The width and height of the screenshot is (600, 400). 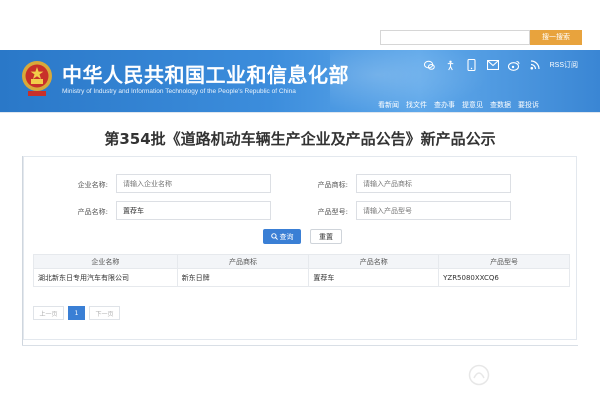 What do you see at coordinates (472, 65) in the screenshot?
I see `mobile-icon` at bounding box center [472, 65].